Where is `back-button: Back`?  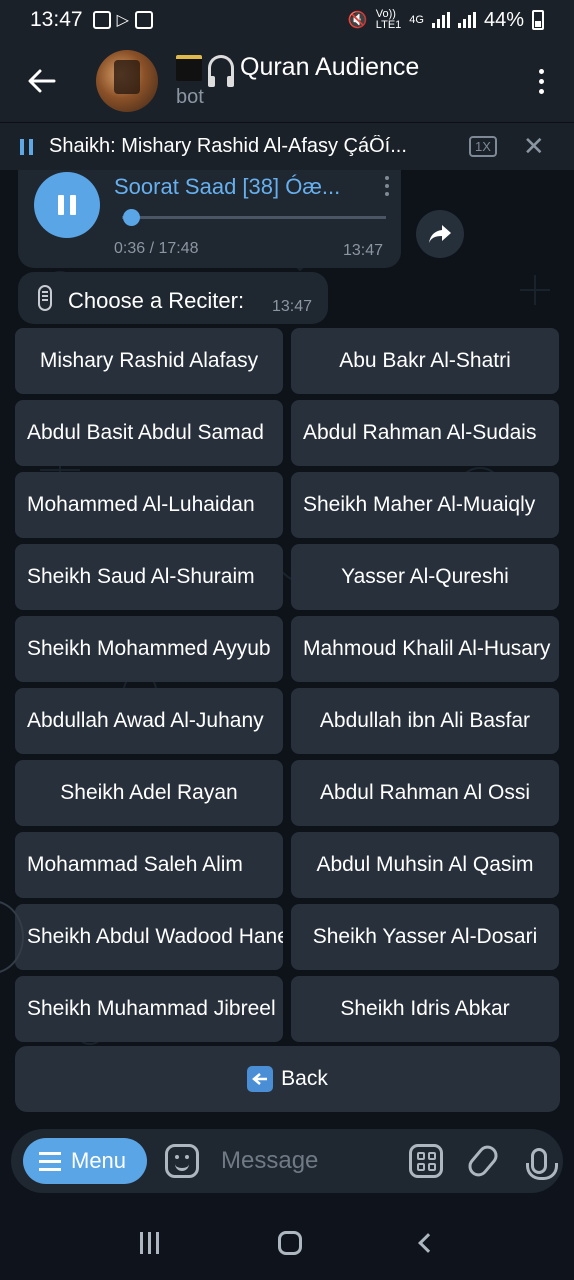 back-button: Back is located at coordinates (287, 1079).